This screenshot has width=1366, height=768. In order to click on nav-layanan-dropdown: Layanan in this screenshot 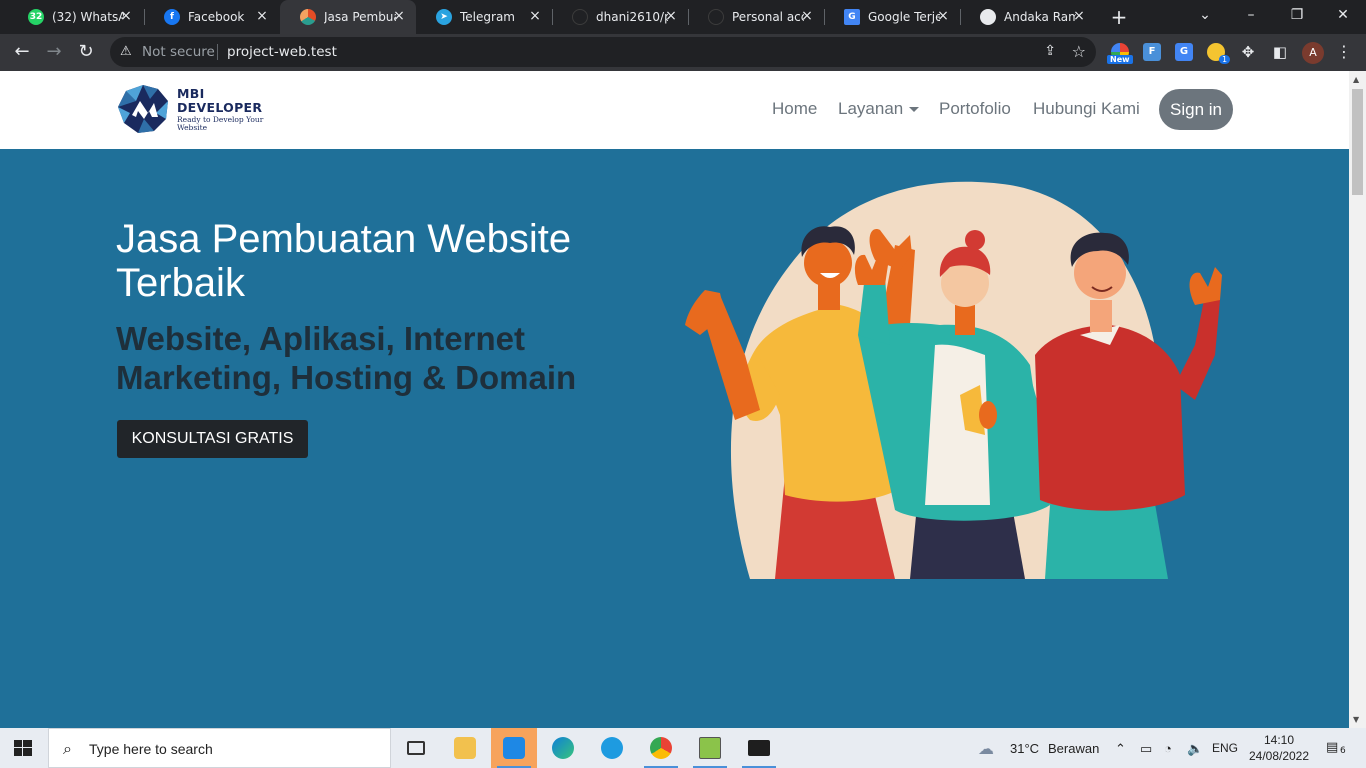, I will do `click(879, 109)`.